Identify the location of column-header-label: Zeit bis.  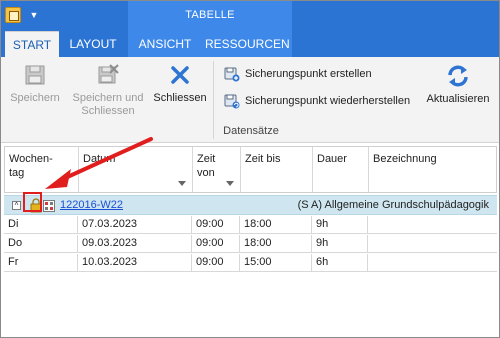
(263, 159).